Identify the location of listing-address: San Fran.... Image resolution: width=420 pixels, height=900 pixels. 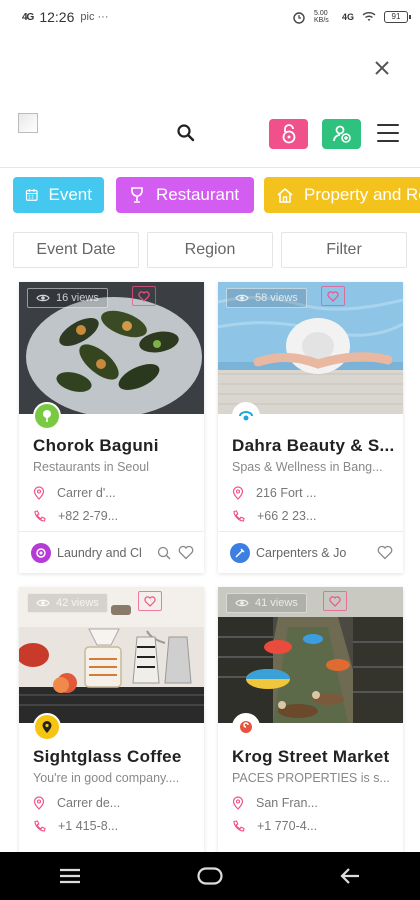
(275, 803).